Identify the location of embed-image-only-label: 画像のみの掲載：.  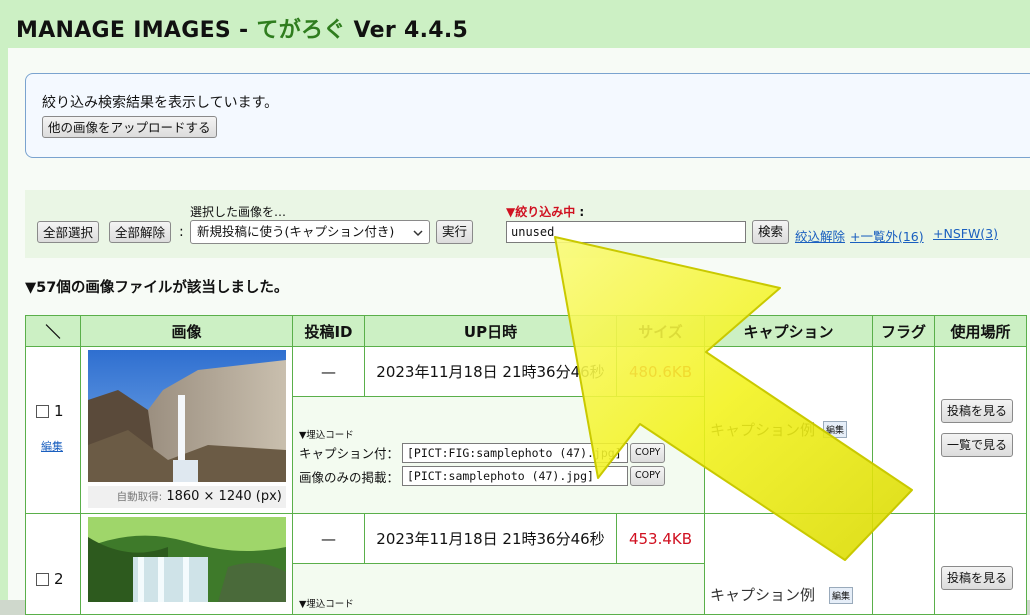
(349, 477).